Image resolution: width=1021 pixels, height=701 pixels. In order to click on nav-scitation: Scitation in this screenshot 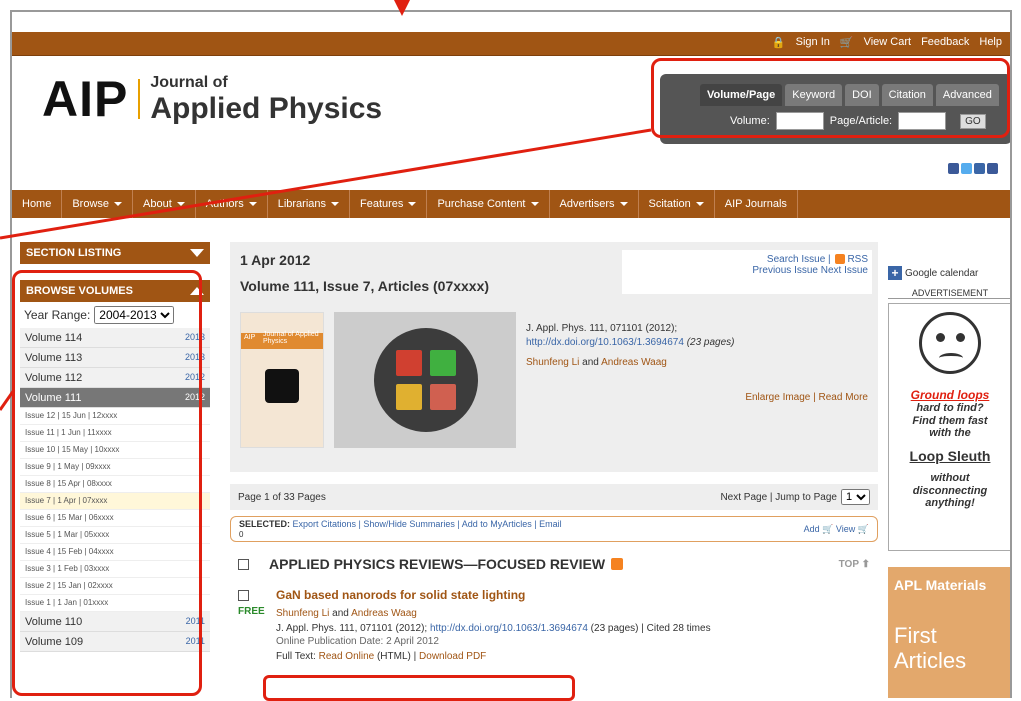, I will do `click(677, 204)`.